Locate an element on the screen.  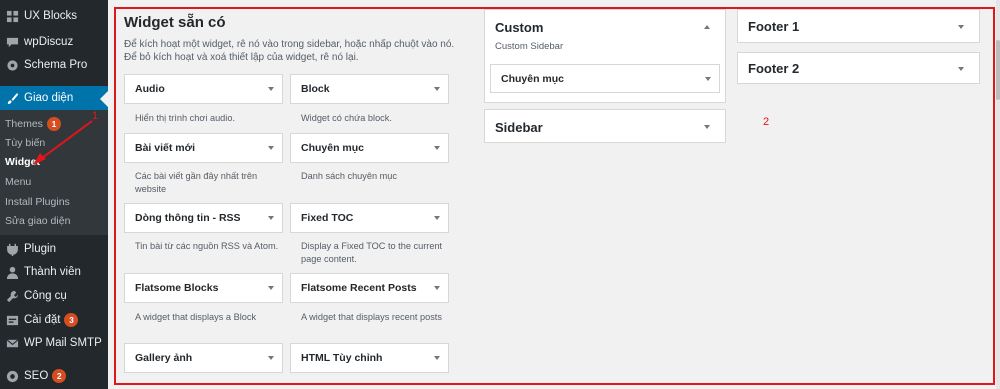
widget-description: Widget có chứa block. is located at coordinates (346, 118).